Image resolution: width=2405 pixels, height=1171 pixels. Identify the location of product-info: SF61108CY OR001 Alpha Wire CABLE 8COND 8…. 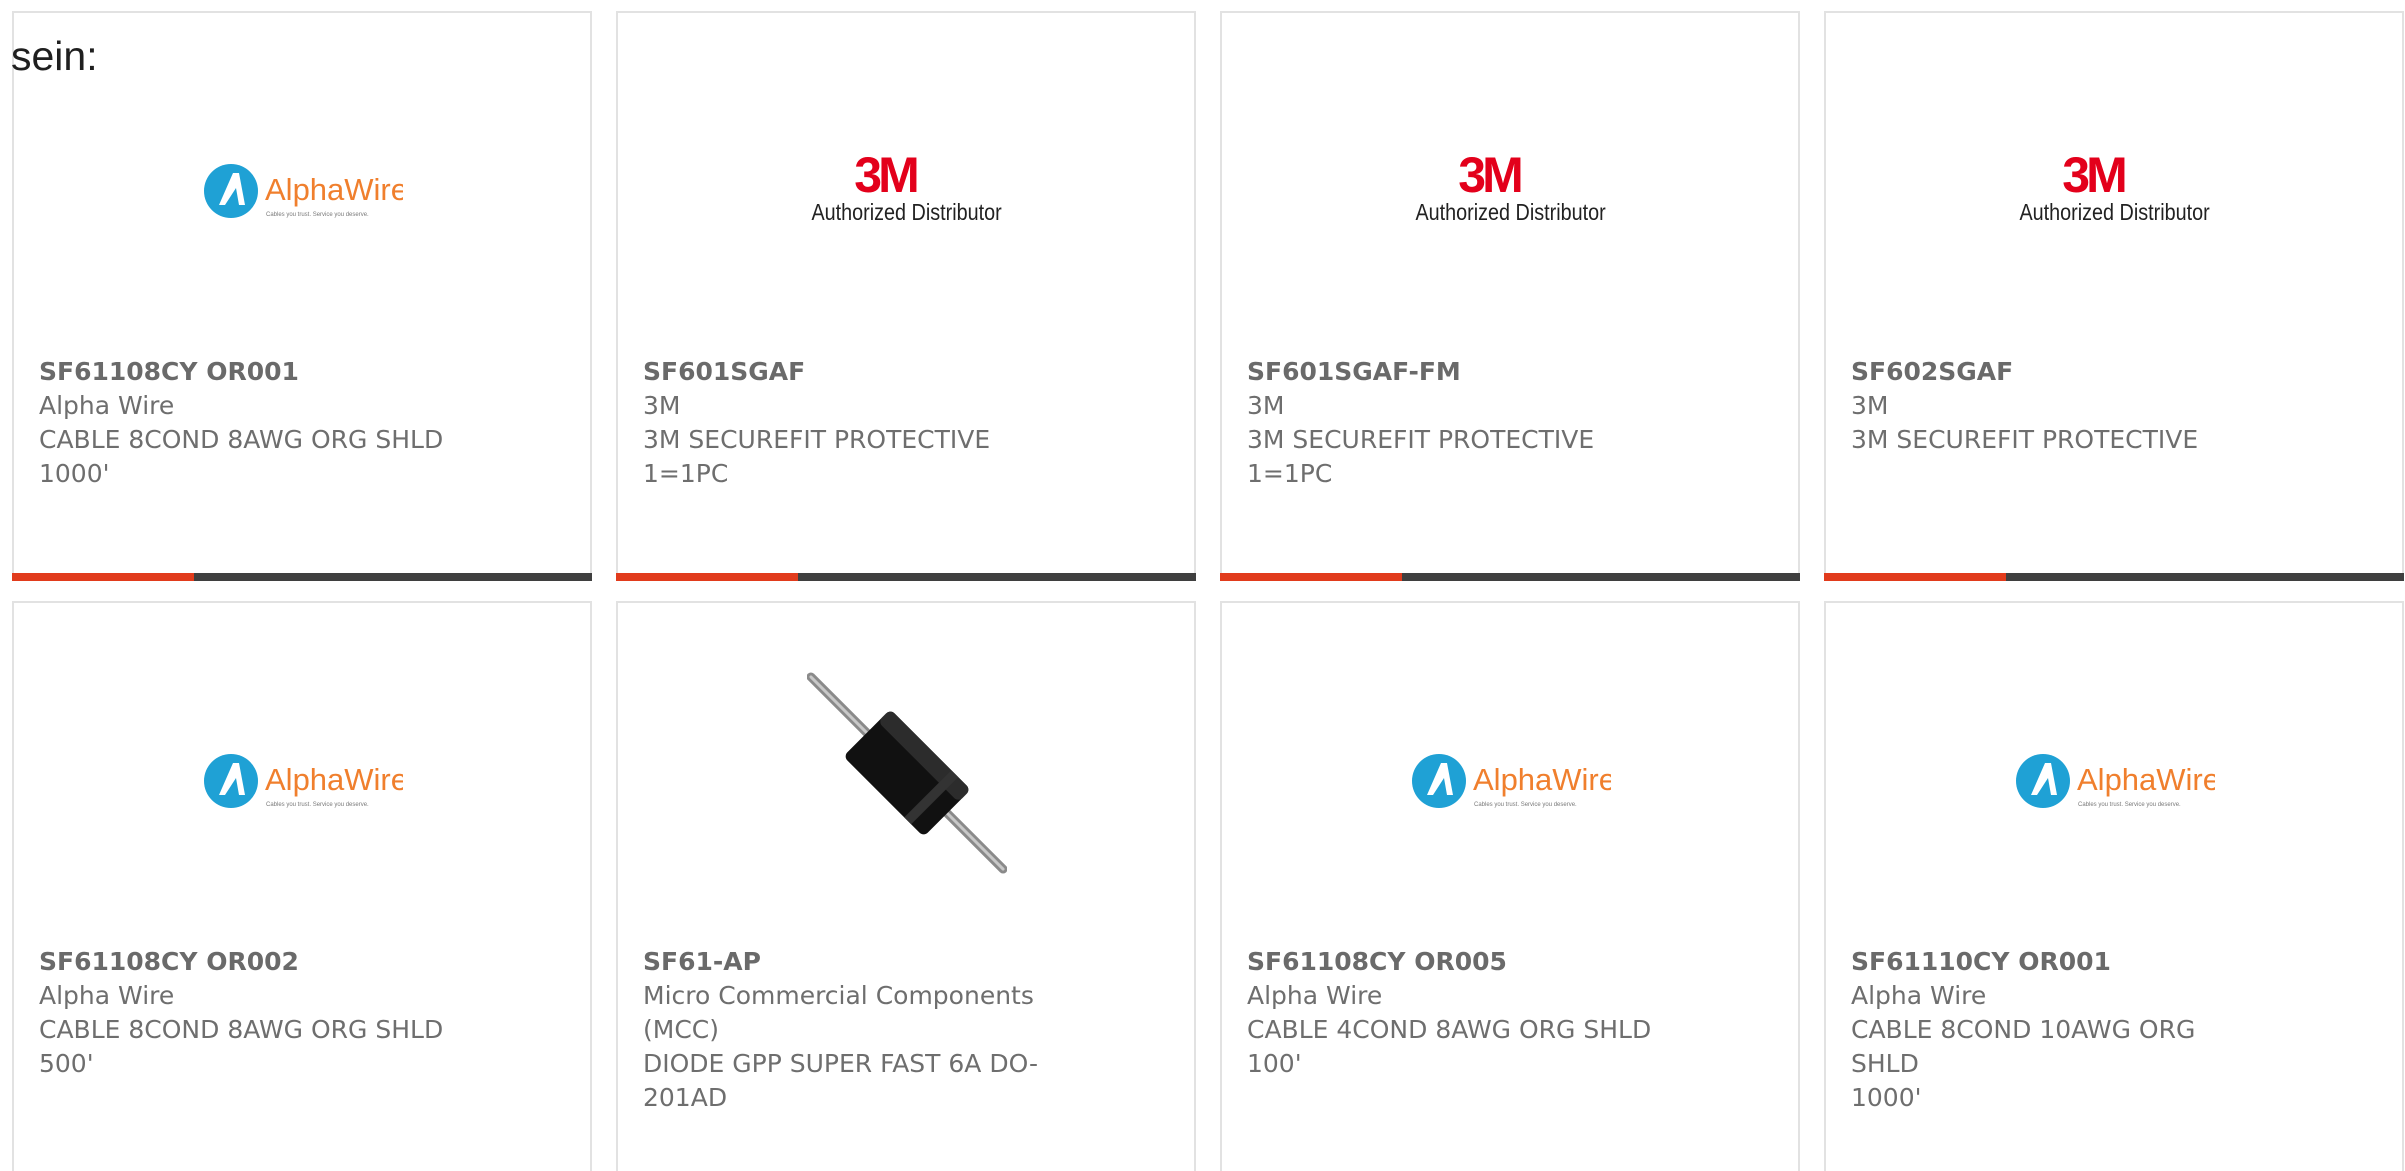
(249, 423).